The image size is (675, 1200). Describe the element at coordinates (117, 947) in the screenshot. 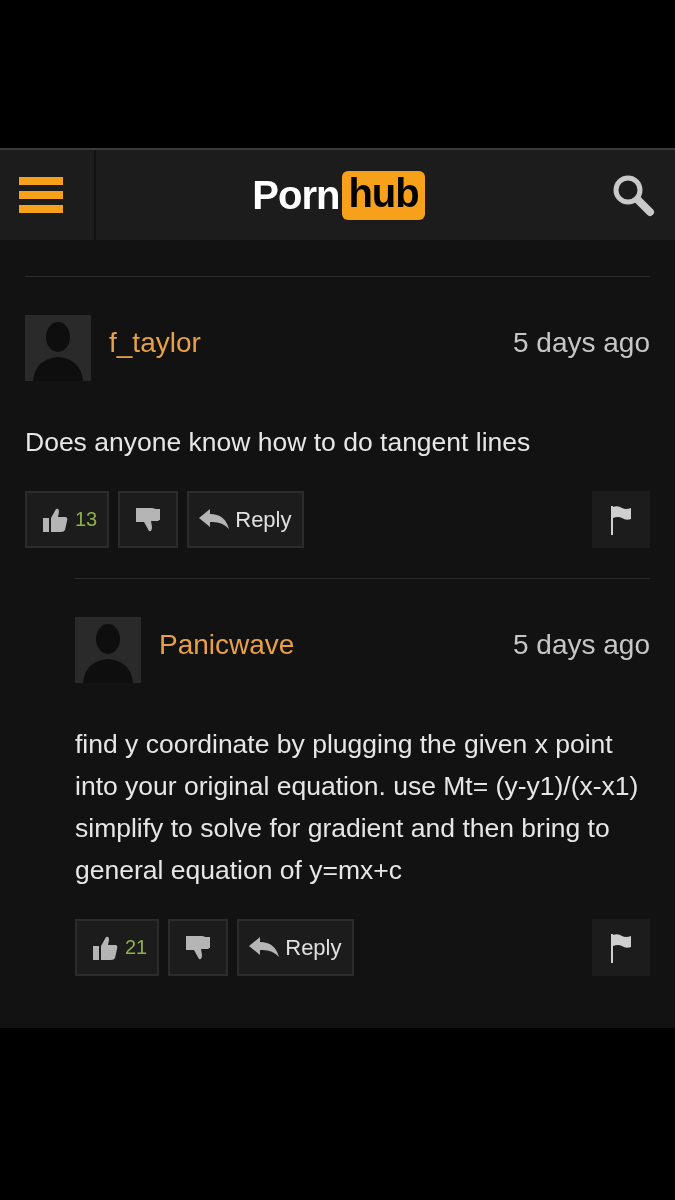

I see `like-button: 21` at that location.